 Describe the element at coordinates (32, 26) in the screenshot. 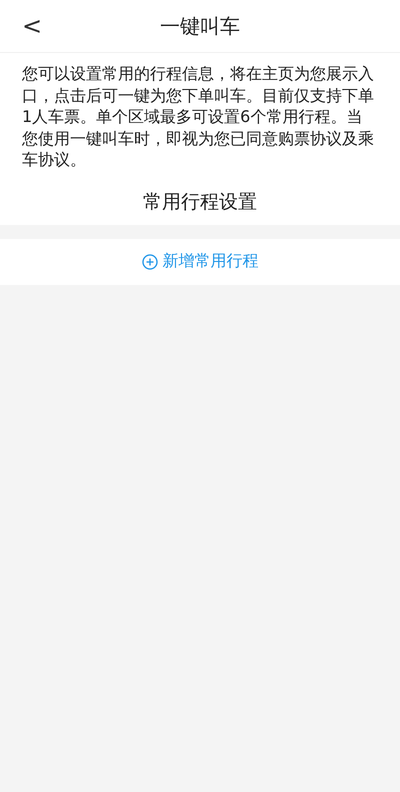

I see `back-button: <` at that location.